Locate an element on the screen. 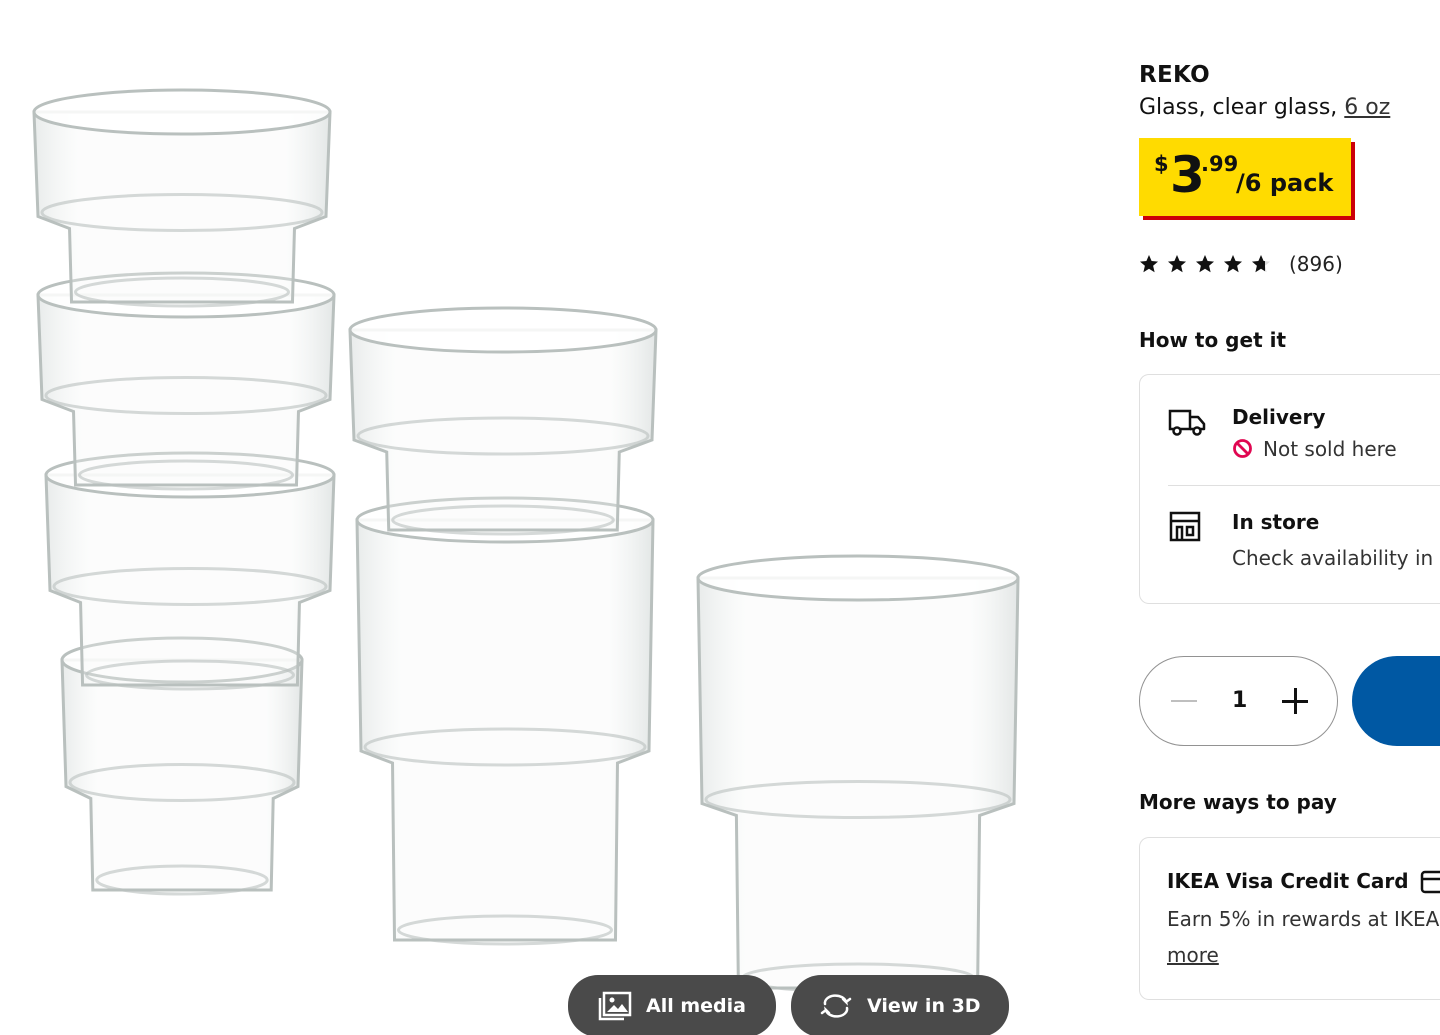  rating-stars is located at coordinates (1209, 264).